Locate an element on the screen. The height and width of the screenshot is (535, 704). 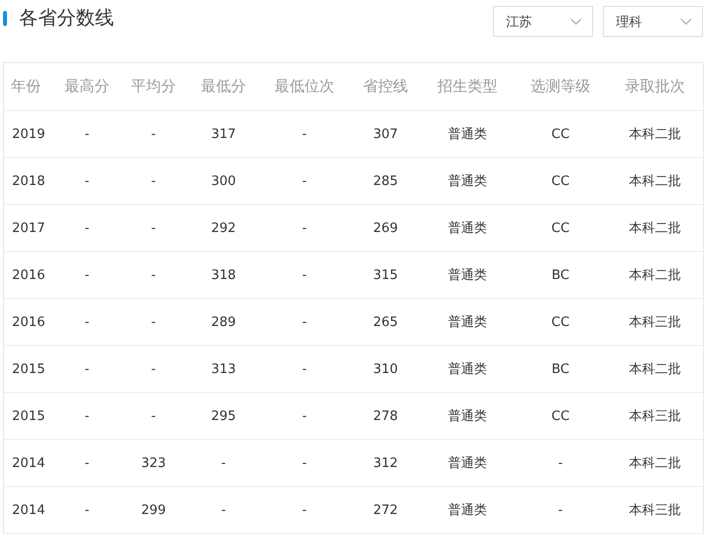
table-cell: 2018 is located at coordinates (30, 181).